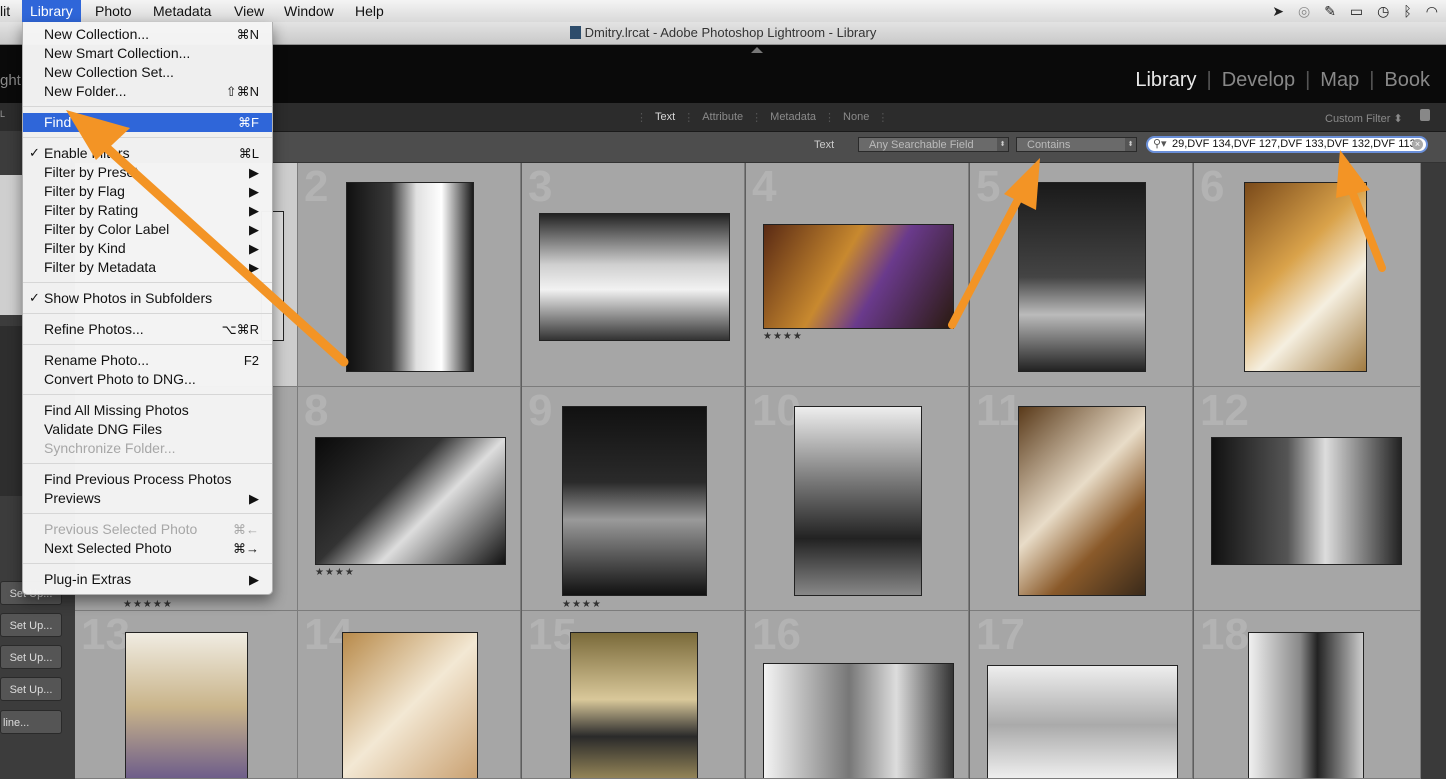  Describe the element at coordinates (722, 117) in the screenshot. I see `filter-tab-attribute: Attribute` at that location.